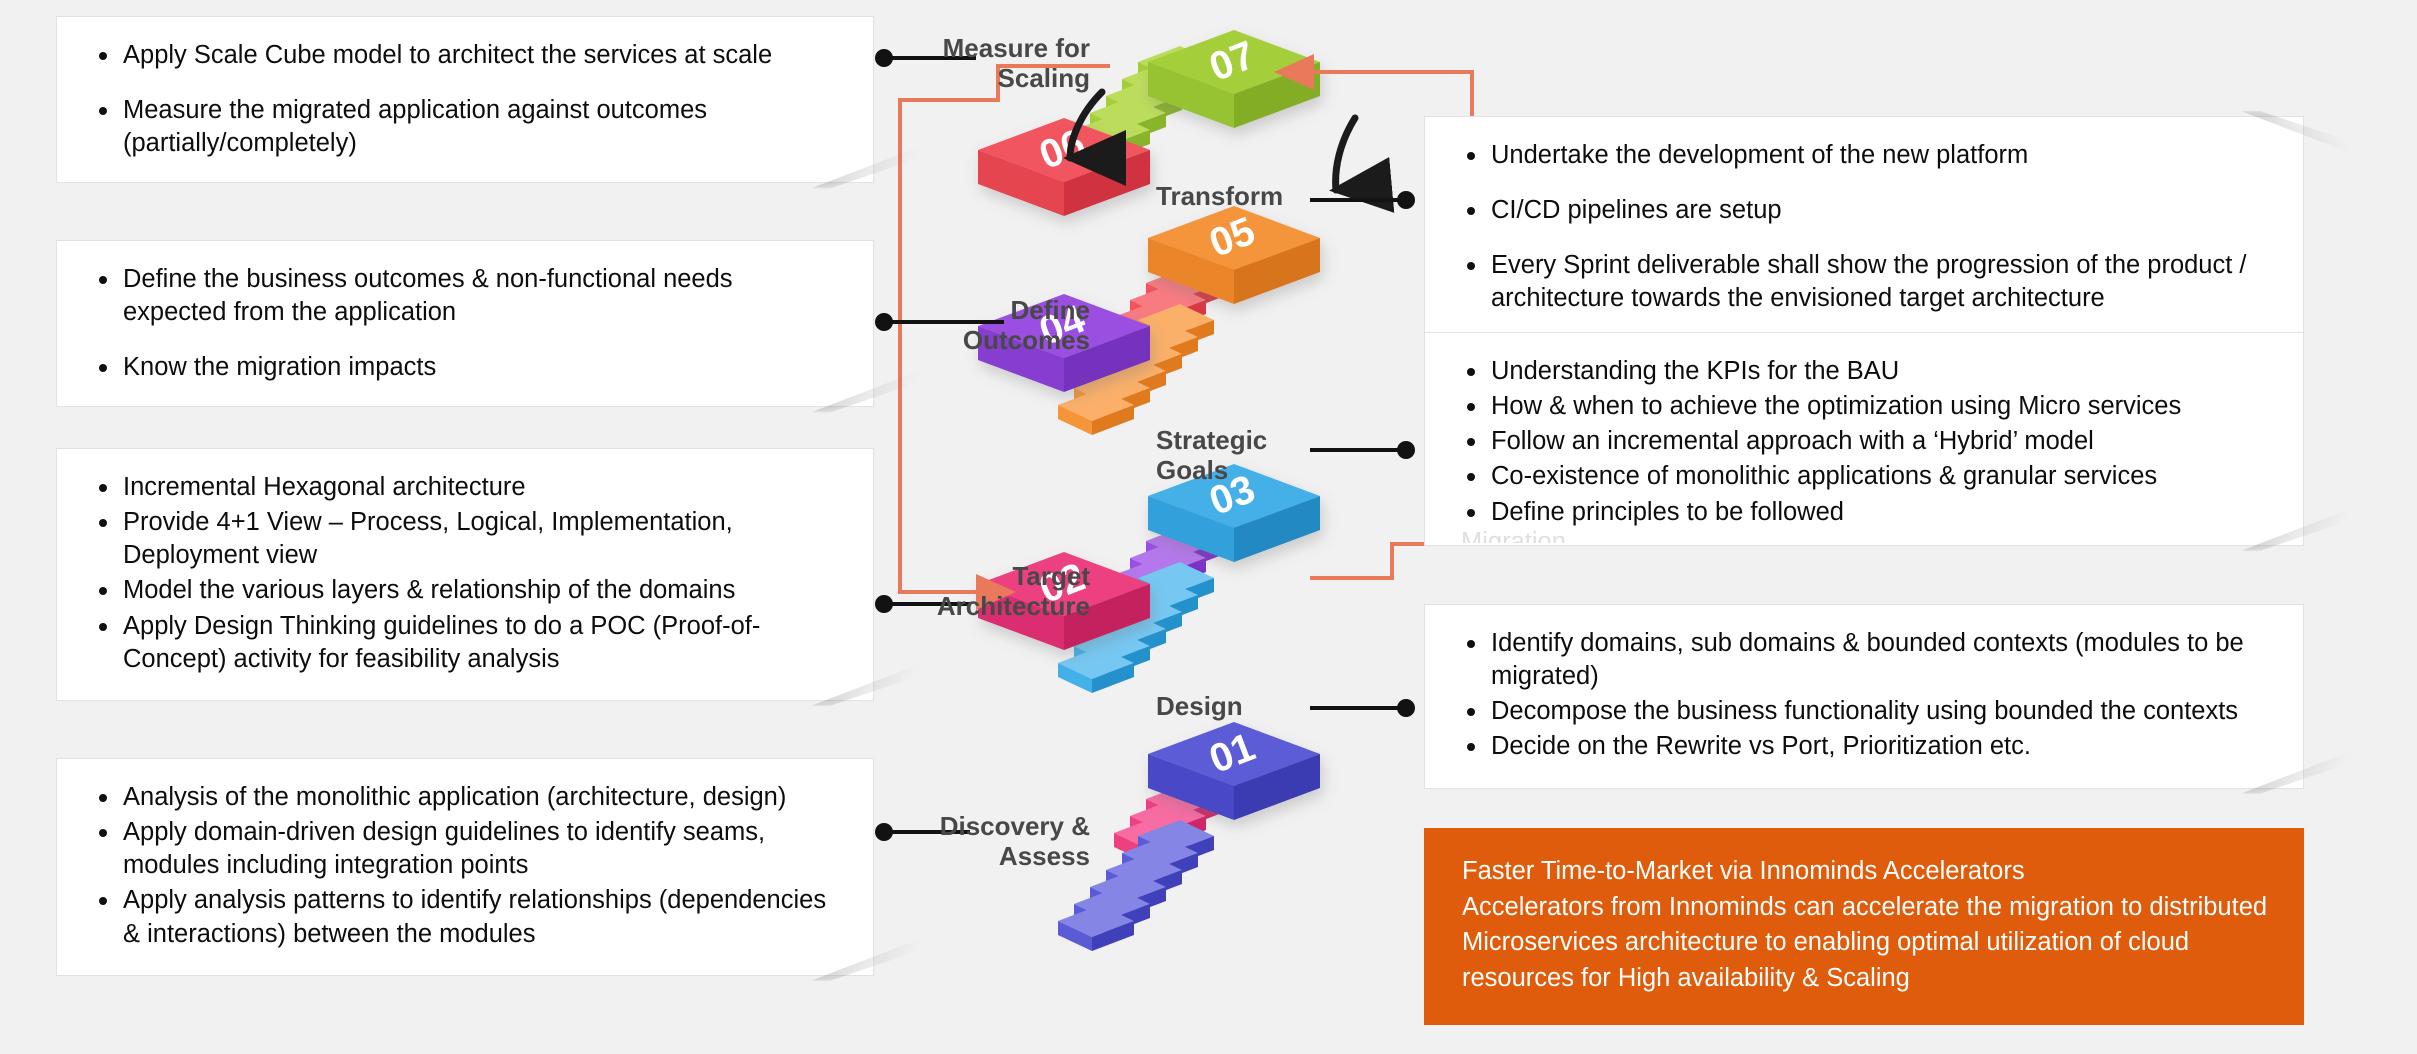 This screenshot has width=2417, height=1054. Describe the element at coordinates (1234, 79) in the screenshot. I see `platform-07: 07` at that location.